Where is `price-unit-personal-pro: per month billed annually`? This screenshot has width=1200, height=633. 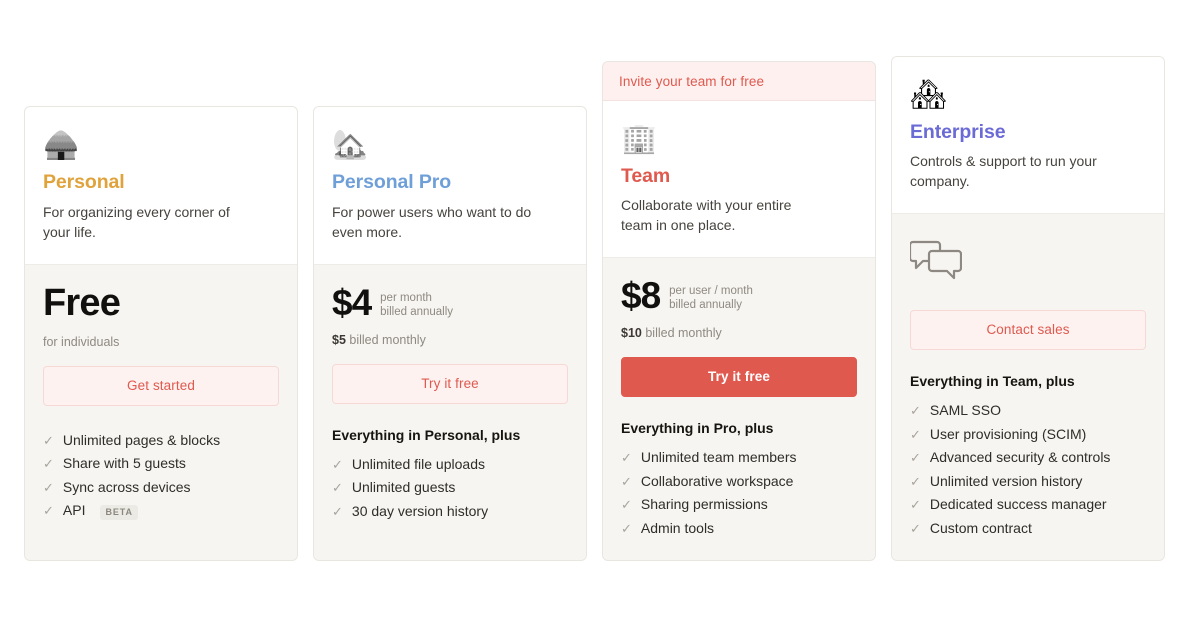
price-unit-personal-pro: per month billed annually is located at coordinates (416, 301).